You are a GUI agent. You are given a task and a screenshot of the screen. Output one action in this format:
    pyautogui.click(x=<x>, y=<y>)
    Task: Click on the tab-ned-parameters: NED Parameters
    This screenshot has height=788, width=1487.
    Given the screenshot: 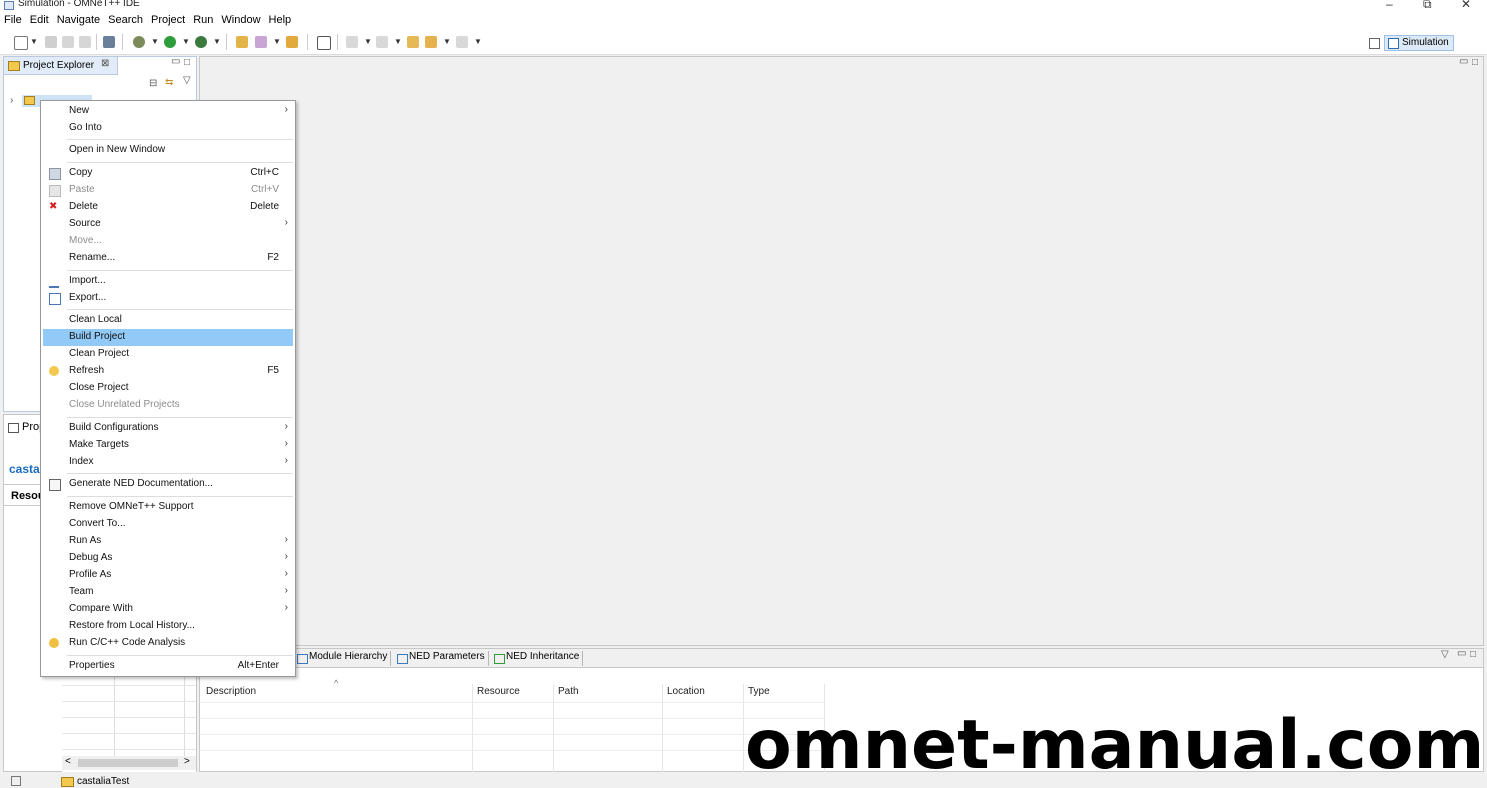 What is the action you would take?
    pyautogui.click(x=442, y=658)
    